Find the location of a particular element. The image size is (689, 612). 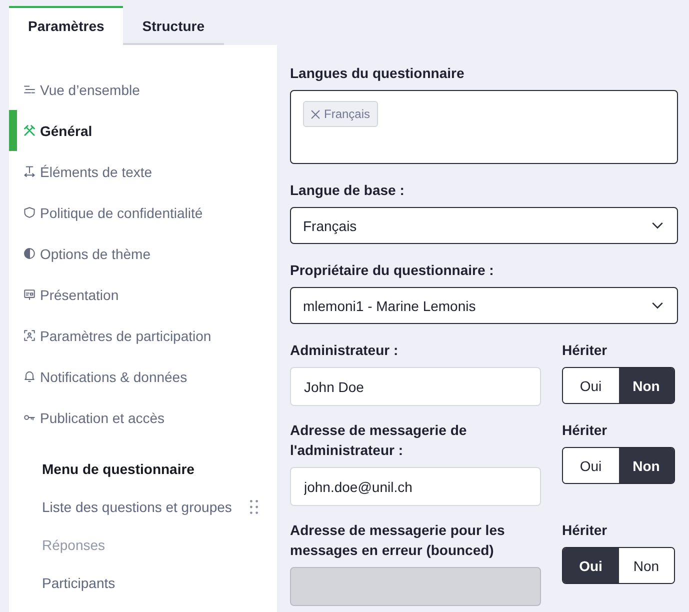

sidebar-item: Vue d’ensemble is located at coordinates (143, 89).